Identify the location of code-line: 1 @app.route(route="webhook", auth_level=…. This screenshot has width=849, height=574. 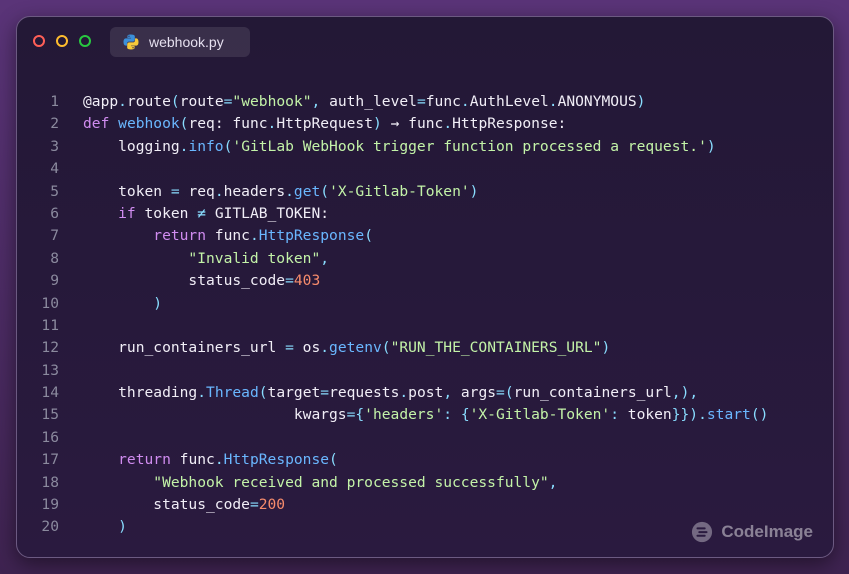
(425, 102).